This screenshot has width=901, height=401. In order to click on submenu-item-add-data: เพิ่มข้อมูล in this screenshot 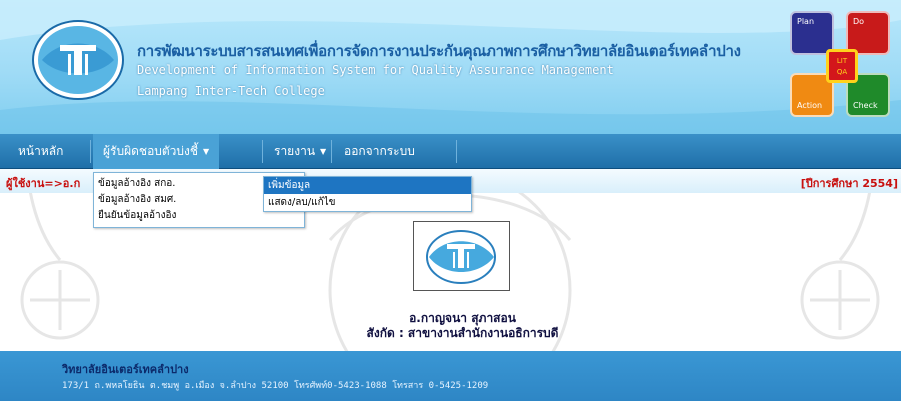, I will do `click(367, 185)`.